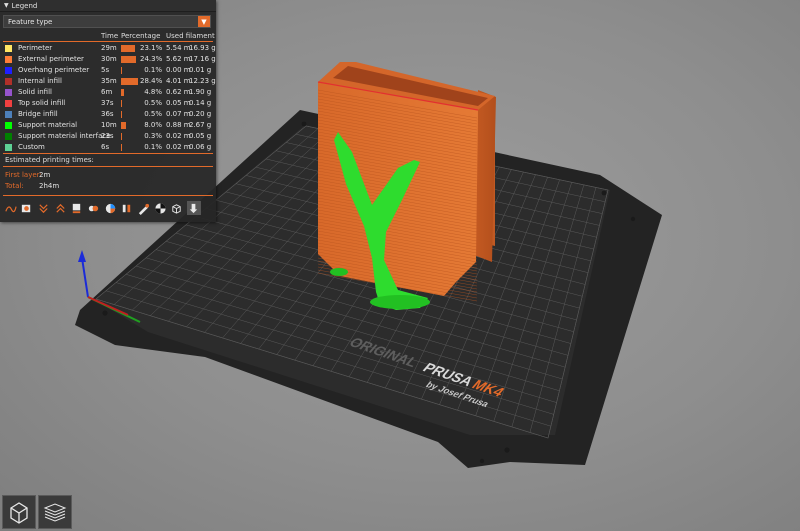 The image size is (800, 531). What do you see at coordinates (178, 125) in the screenshot?
I see `feature-length: 0.88 m` at bounding box center [178, 125].